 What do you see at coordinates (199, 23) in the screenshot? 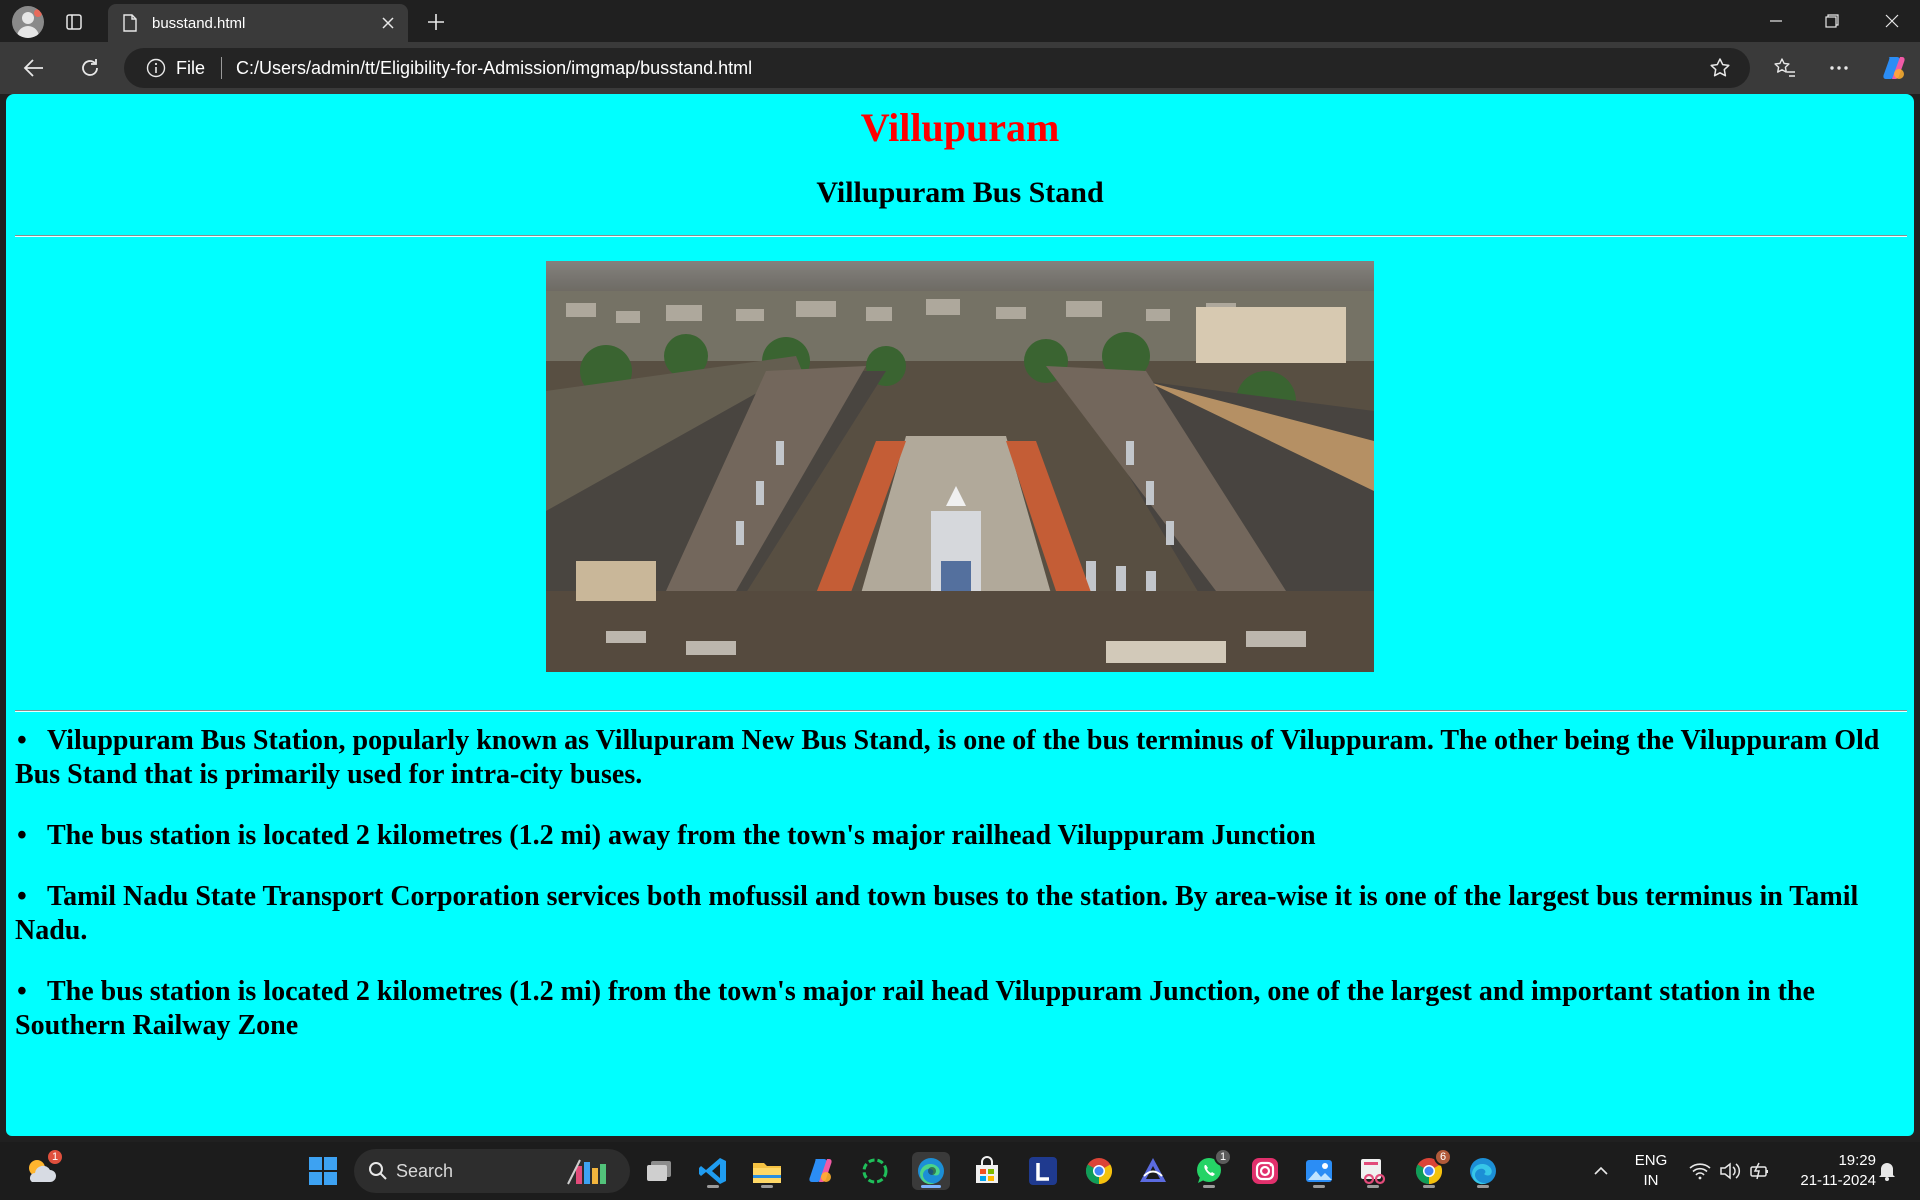
I see `tab-title: busstand.html` at bounding box center [199, 23].